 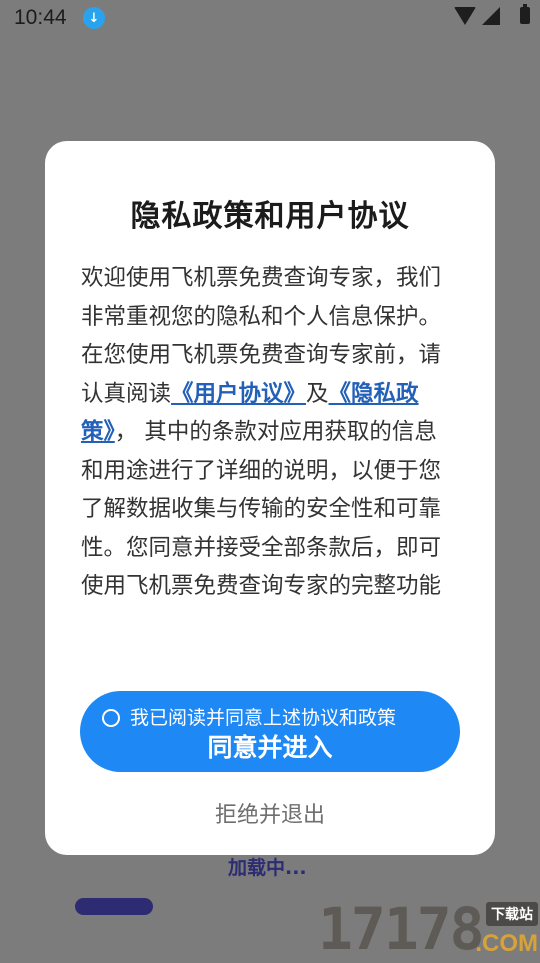 What do you see at coordinates (263, 718) in the screenshot?
I see `agree-checkbox-label: 我已阅读并同意上述协议和政策` at bounding box center [263, 718].